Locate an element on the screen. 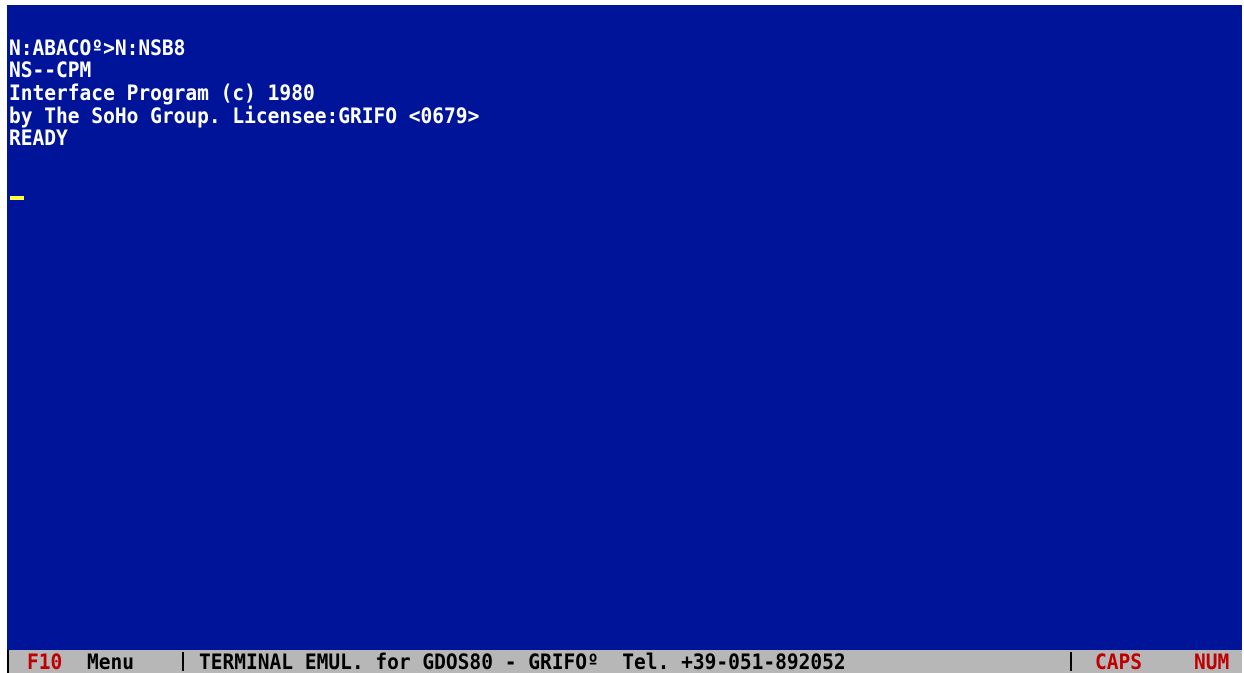 This screenshot has height=673, width=1244. menu-label: Menu is located at coordinates (110, 661).